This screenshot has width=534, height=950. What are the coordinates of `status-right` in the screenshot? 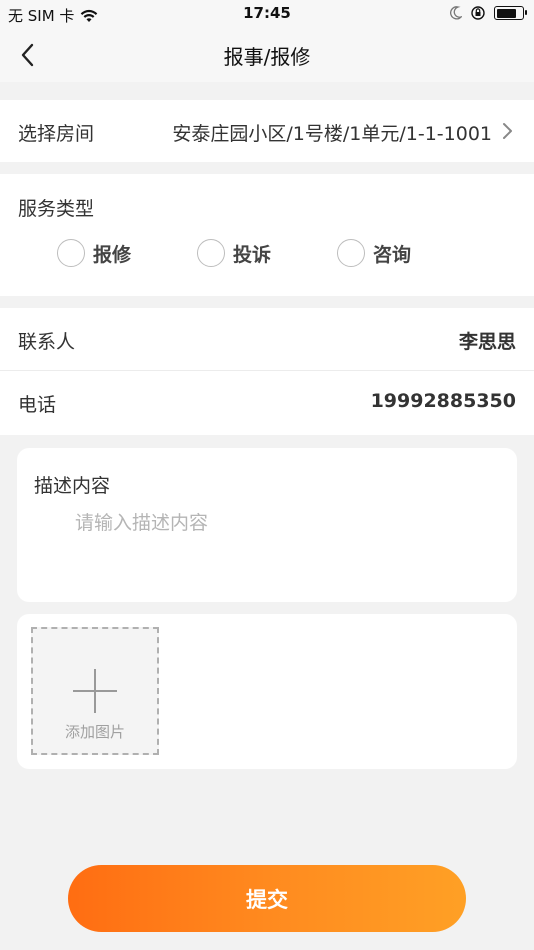 It's located at (488, 13).